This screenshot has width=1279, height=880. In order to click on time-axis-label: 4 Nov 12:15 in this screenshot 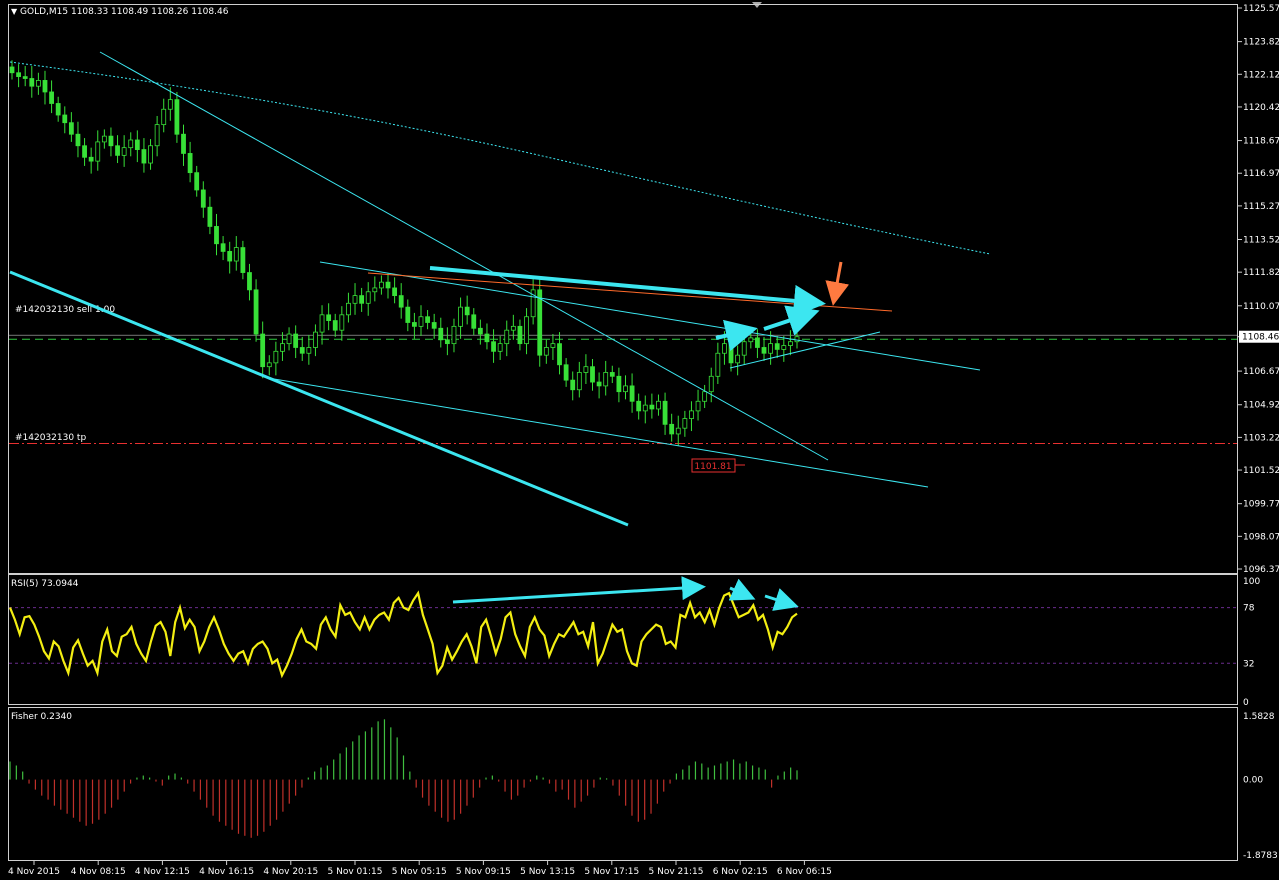, I will do `click(162, 872)`.